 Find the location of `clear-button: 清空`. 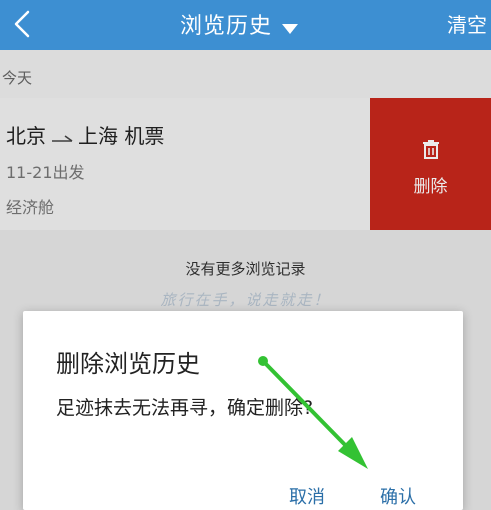

clear-button: 清空 is located at coordinates (469, 23).